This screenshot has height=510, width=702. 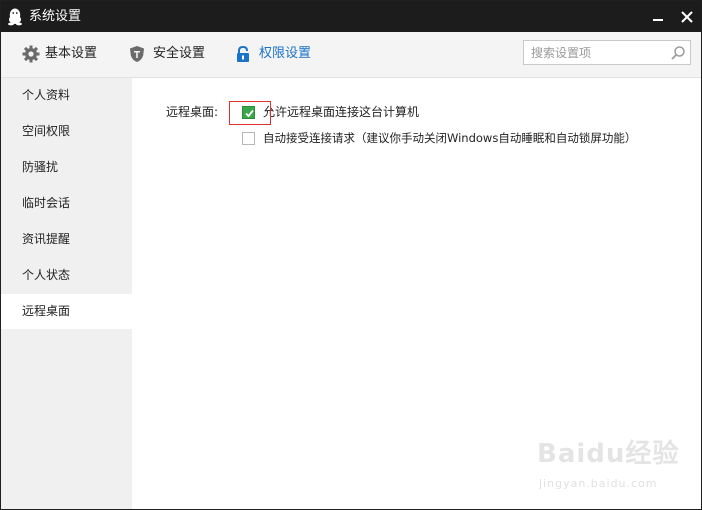 What do you see at coordinates (55, 16) in the screenshot?
I see `window-title: 系统设置` at bounding box center [55, 16].